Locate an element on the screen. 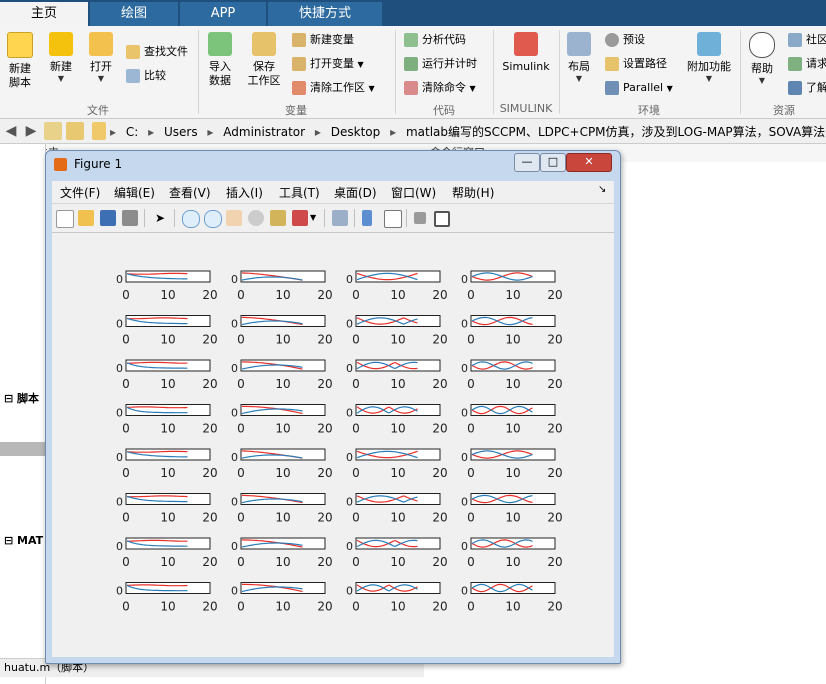 The height and width of the screenshot is (684, 826). compare-button: 比较 is located at coordinates (146, 76).